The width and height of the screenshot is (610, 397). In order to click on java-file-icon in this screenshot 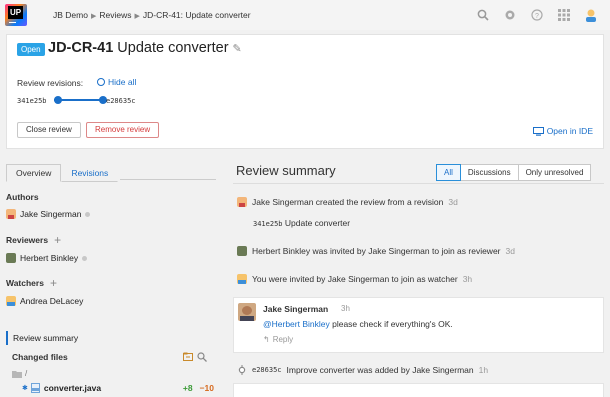, I will do `click(35, 388)`.